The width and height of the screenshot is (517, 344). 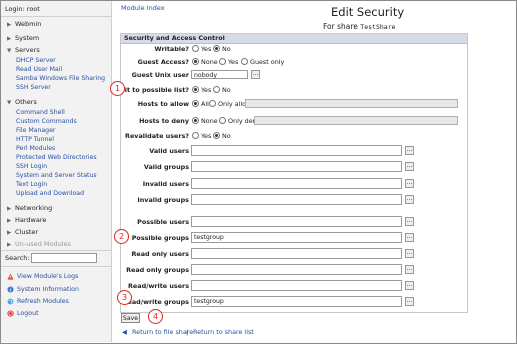 What do you see at coordinates (56, 176) in the screenshot?
I see `sidebar-item-system-status: System and Server Status` at bounding box center [56, 176].